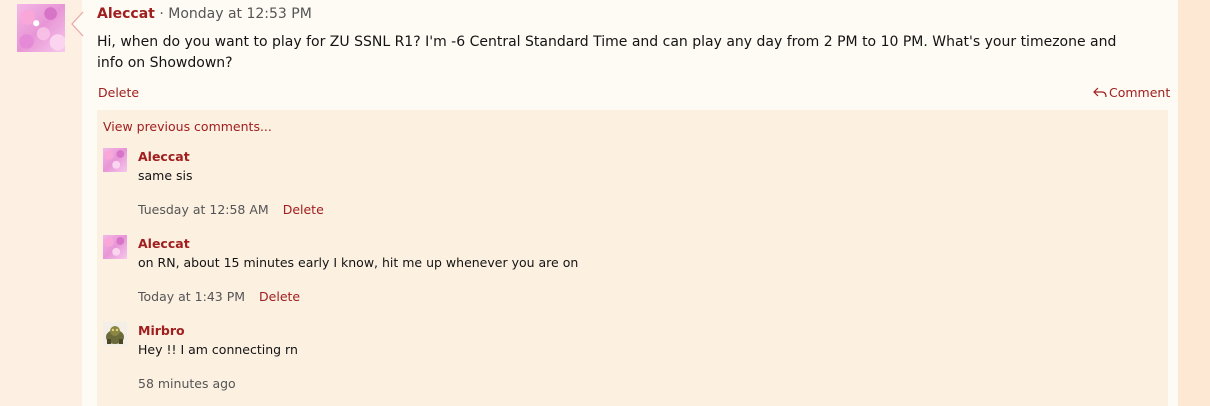 The width and height of the screenshot is (1210, 406). I want to click on comment-timestamp: 58 minutes ago, so click(187, 383).